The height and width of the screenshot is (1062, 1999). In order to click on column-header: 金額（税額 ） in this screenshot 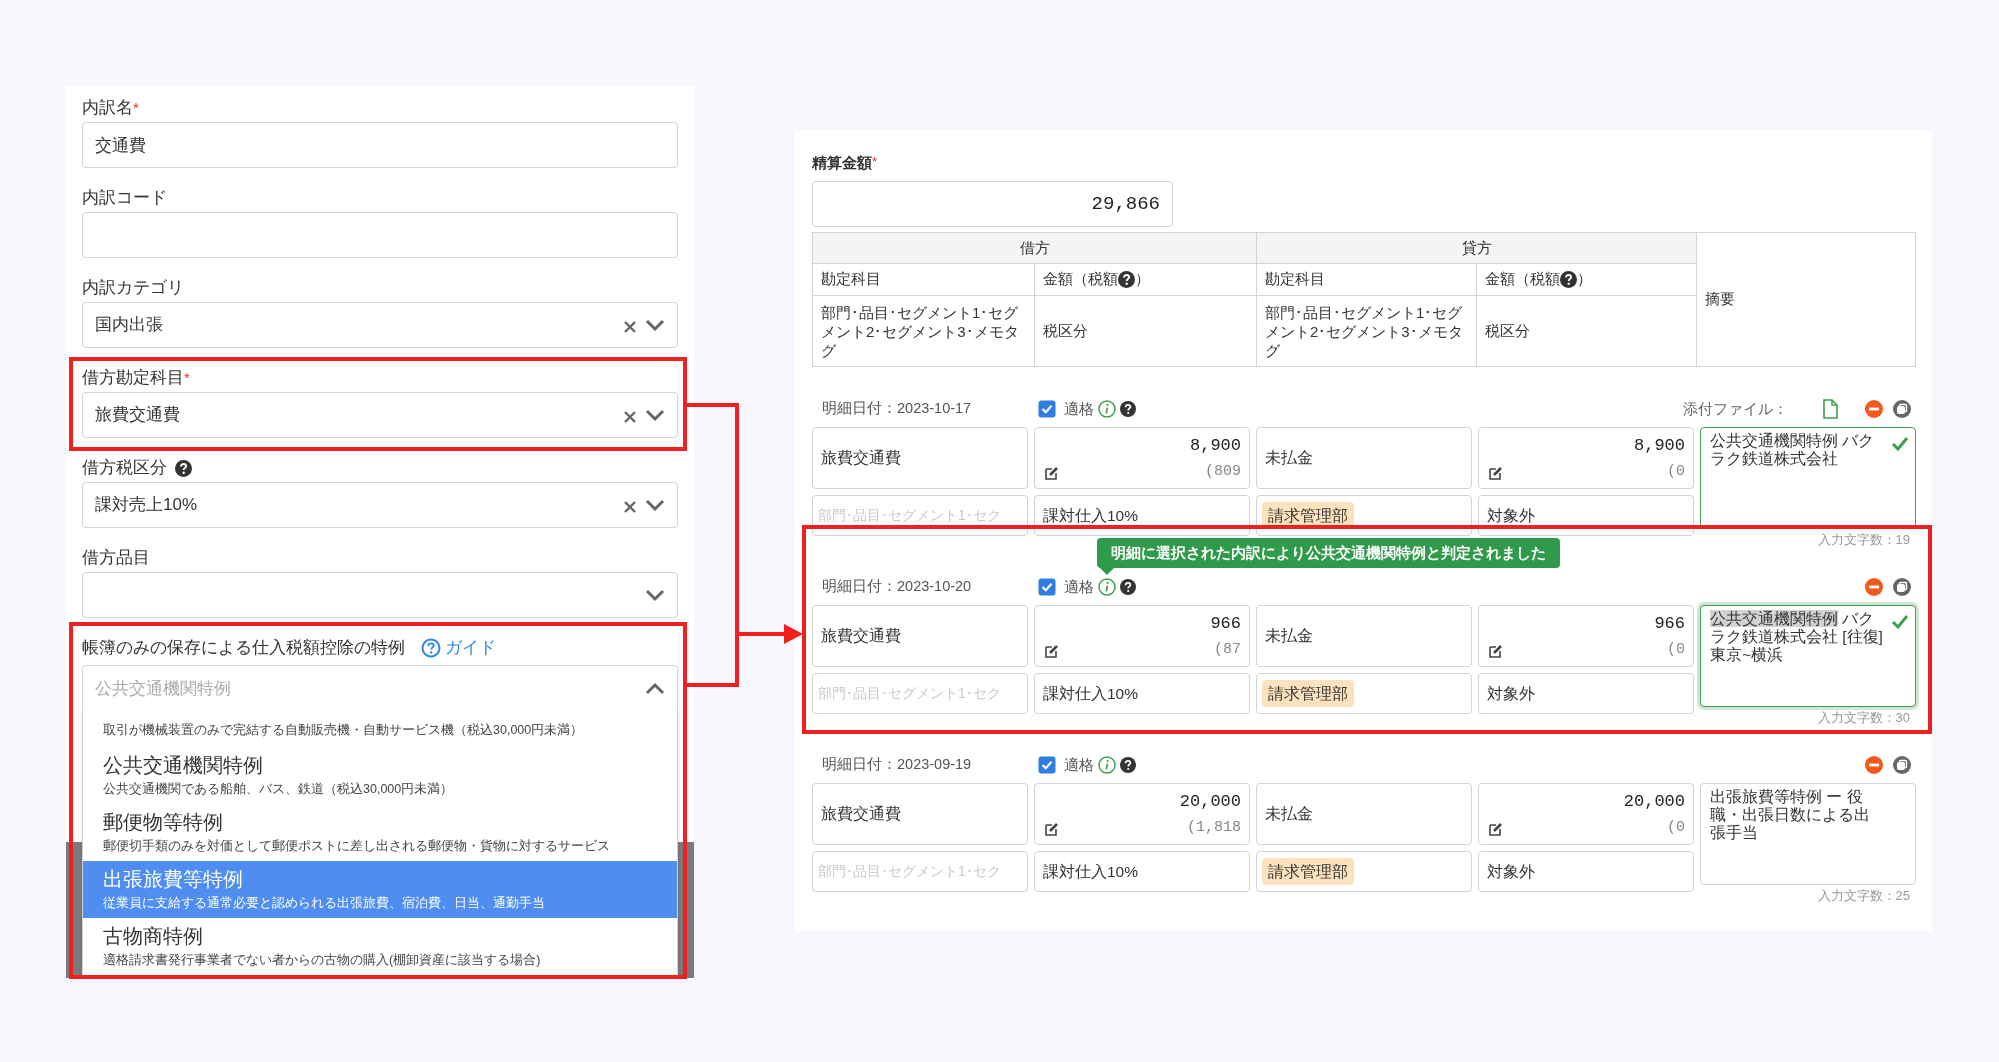, I will do `click(1146, 280)`.